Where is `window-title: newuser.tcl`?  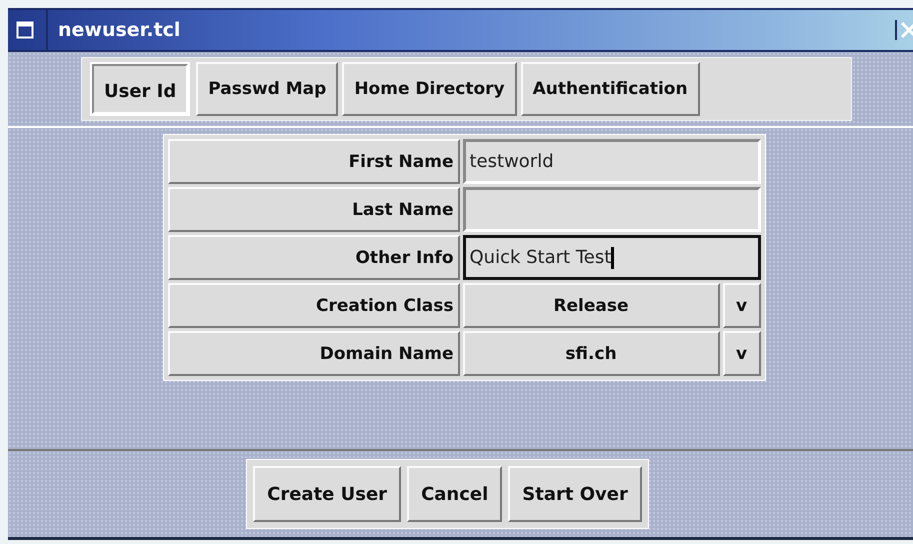
window-title: newuser.tcl is located at coordinates (113, 30).